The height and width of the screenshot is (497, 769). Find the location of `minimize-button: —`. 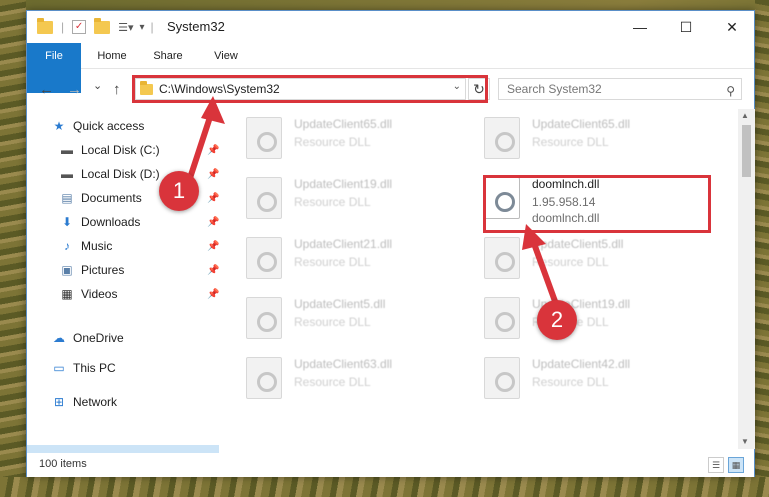

minimize-button: — is located at coordinates (640, 27).